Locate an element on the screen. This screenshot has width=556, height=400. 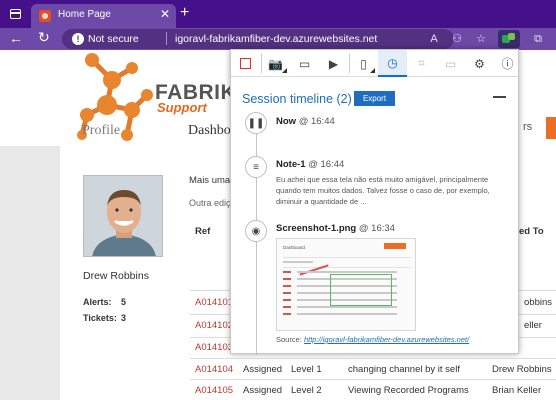
create-work-item-button: ▯ is located at coordinates (363, 63).